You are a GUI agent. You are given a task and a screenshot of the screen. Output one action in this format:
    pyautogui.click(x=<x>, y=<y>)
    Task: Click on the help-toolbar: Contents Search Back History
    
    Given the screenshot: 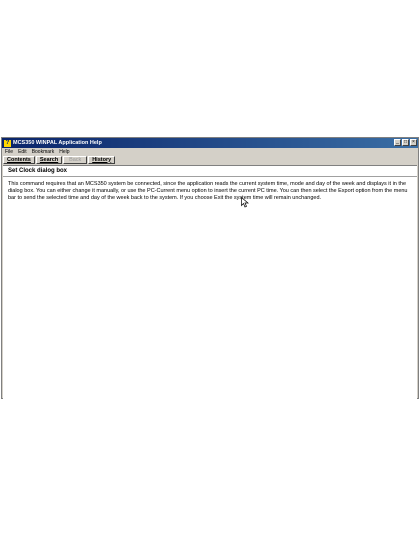 What is the action you would take?
    pyautogui.click(x=210, y=159)
    